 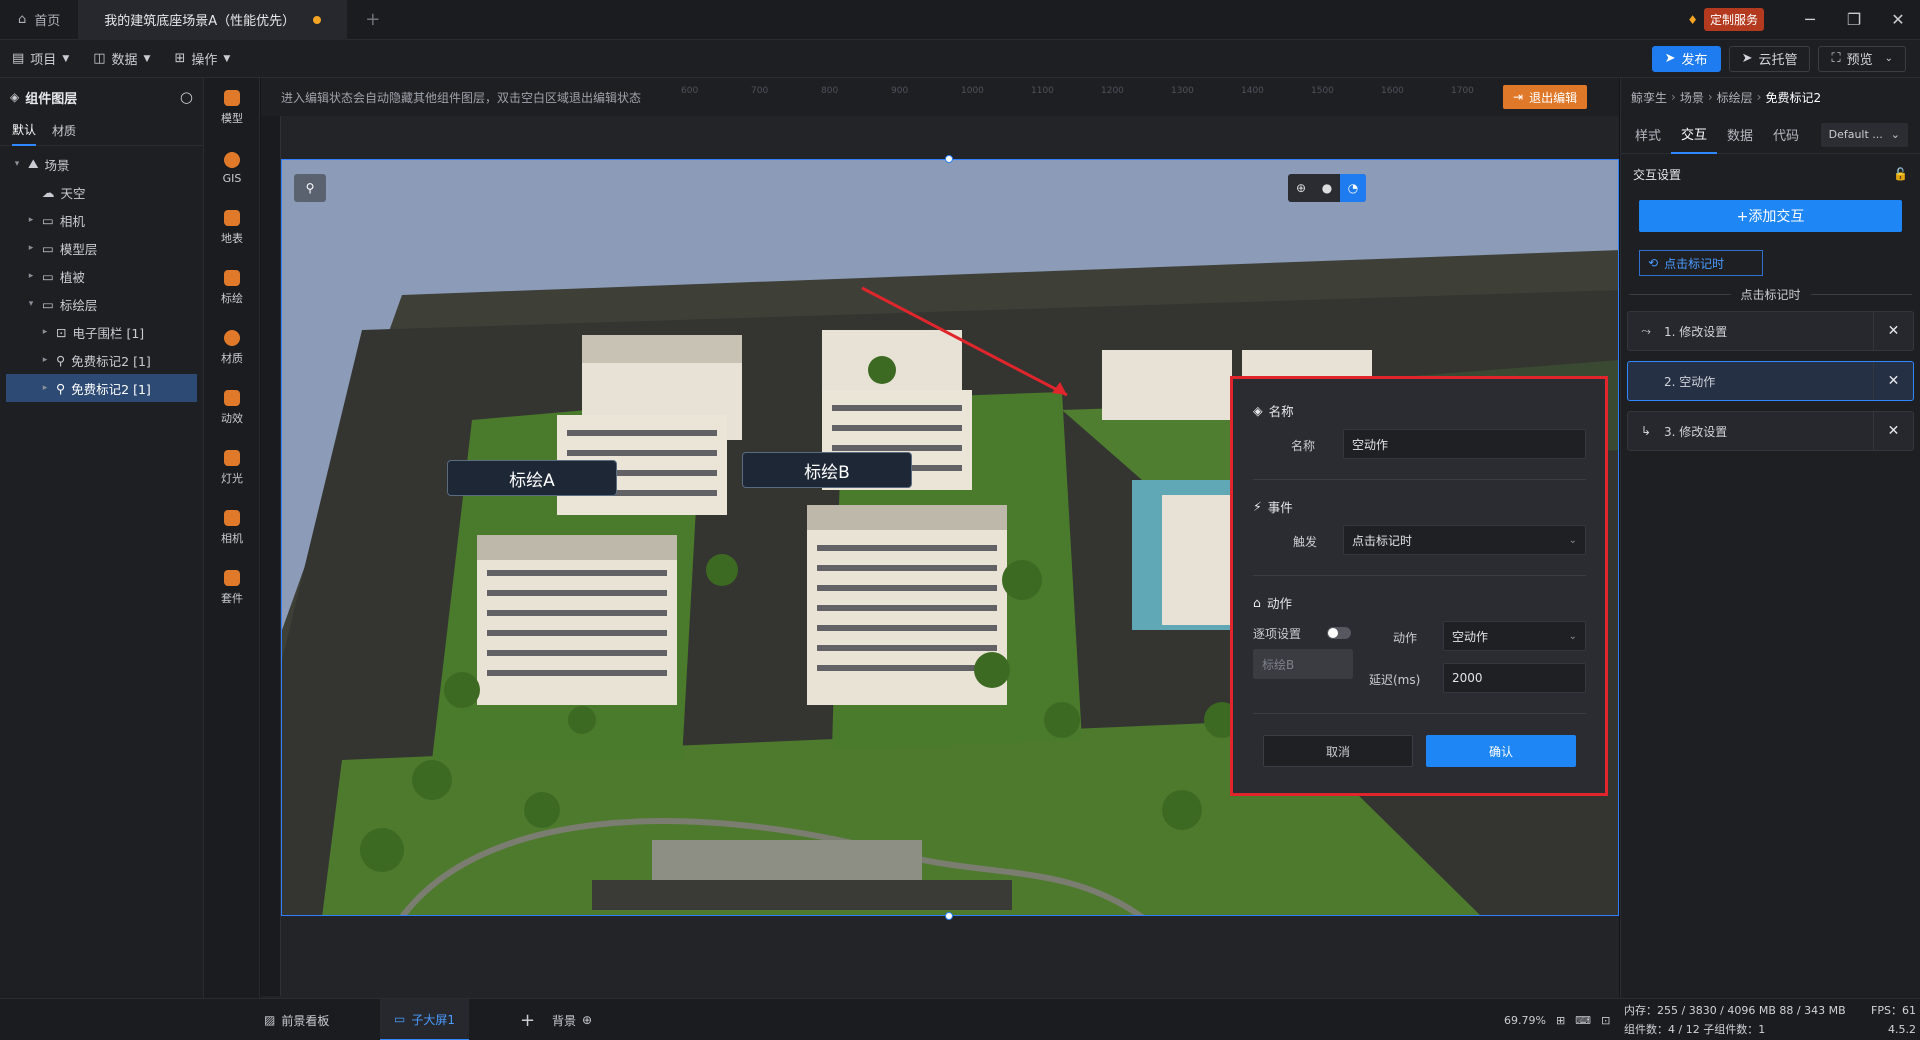 What do you see at coordinates (227, 58) in the screenshot?
I see `chevron-down-icon: ▼` at bounding box center [227, 58].